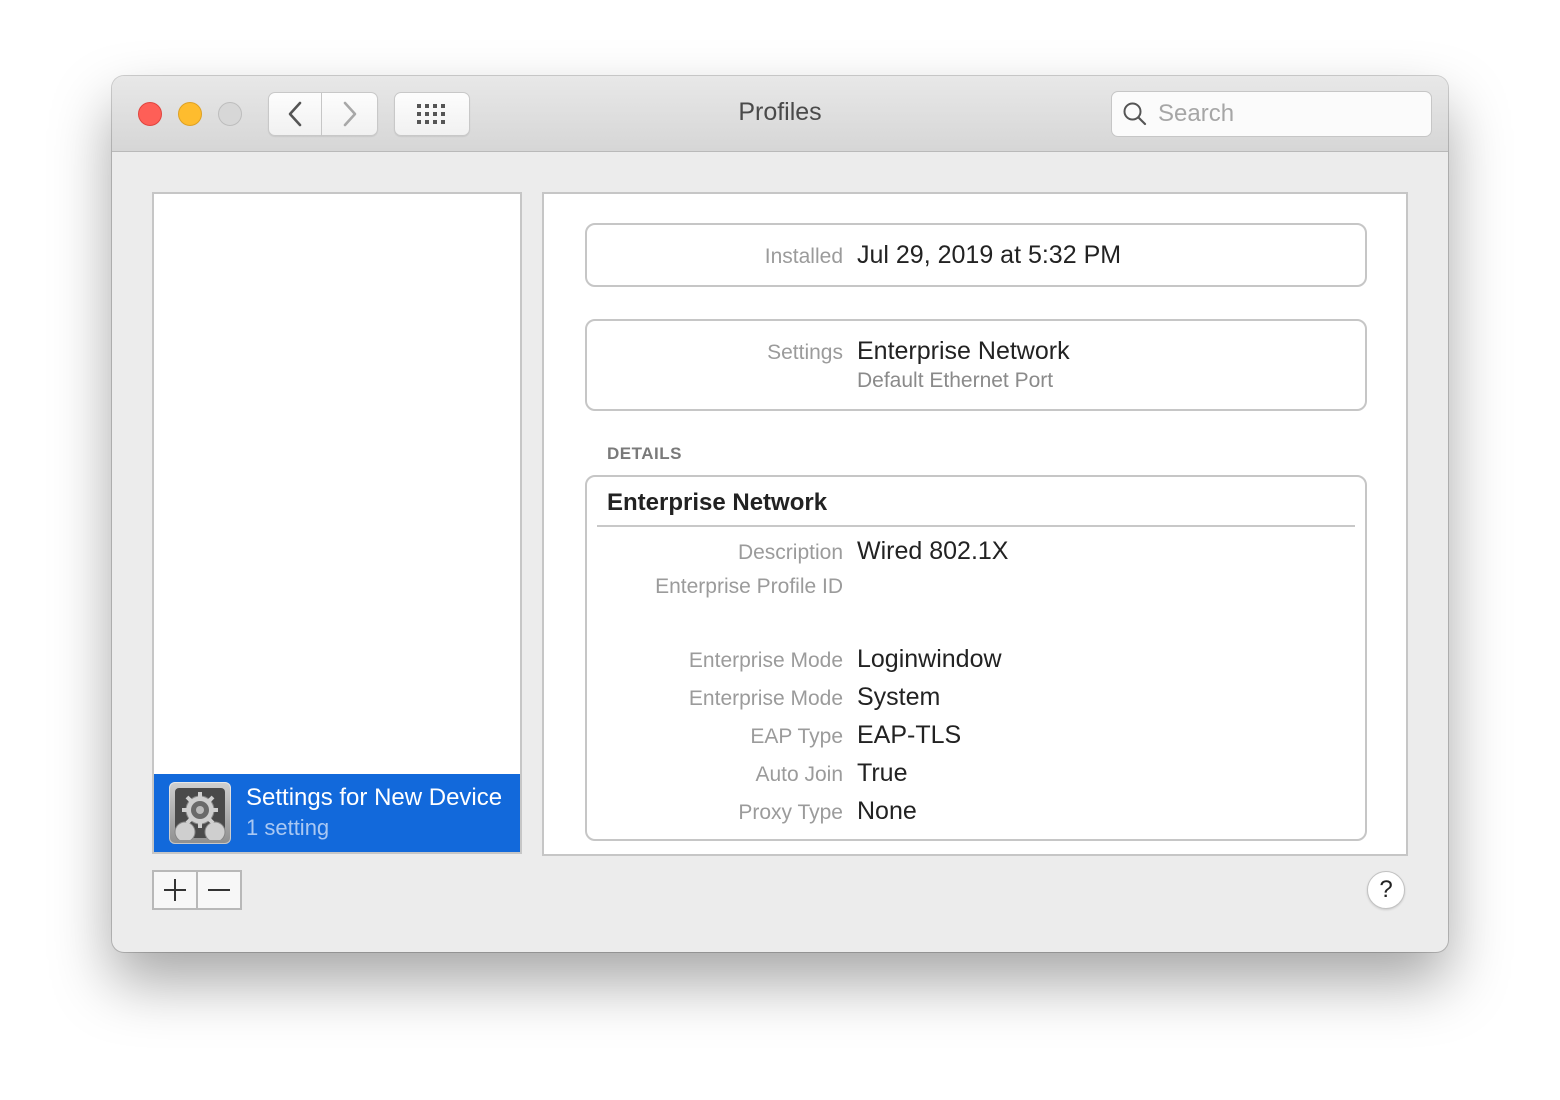 The height and width of the screenshot is (1100, 1560). I want to click on show-all-button, so click(432, 114).